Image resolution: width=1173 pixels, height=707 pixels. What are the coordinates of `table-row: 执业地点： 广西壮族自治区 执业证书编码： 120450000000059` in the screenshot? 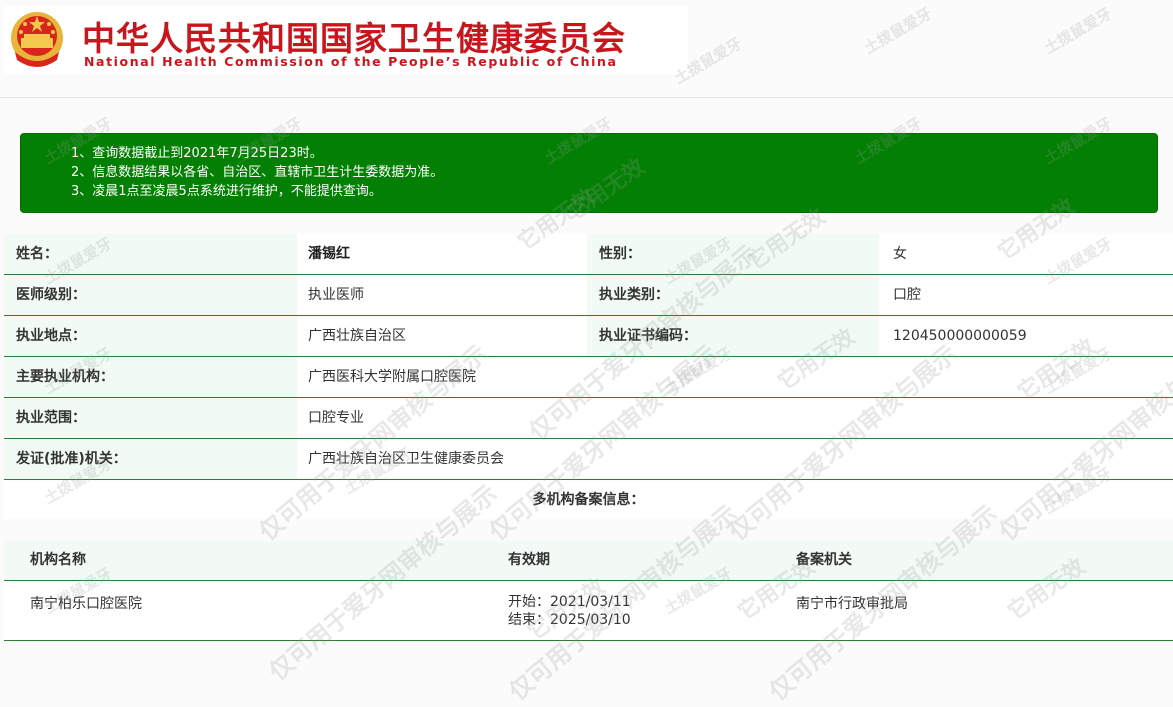 It's located at (588, 336).